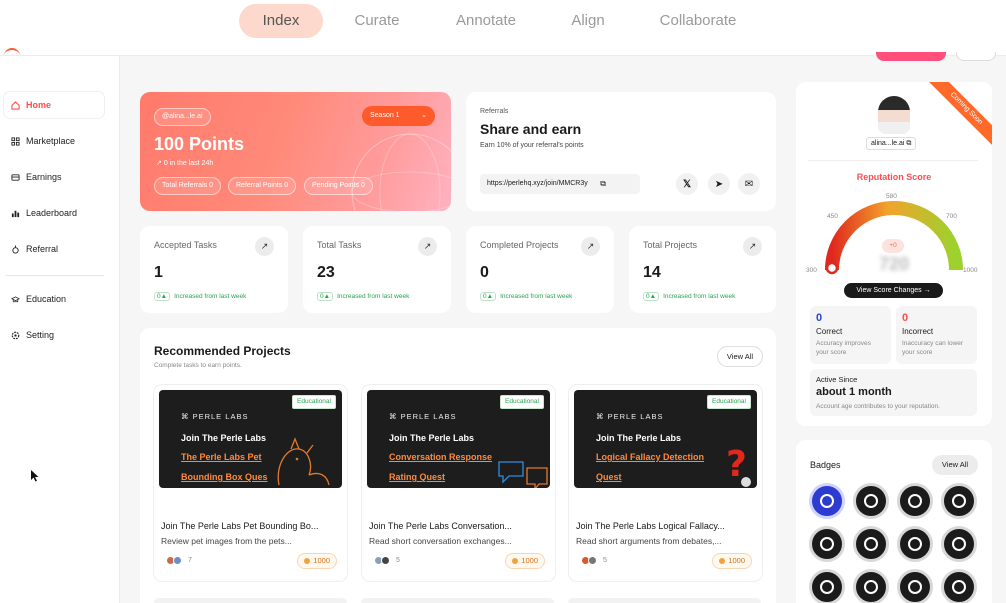  Describe the element at coordinates (560, 184) in the screenshot. I see `referral-link-field: https://perlehq.xyz/join/MMCR3y ⧉` at that location.